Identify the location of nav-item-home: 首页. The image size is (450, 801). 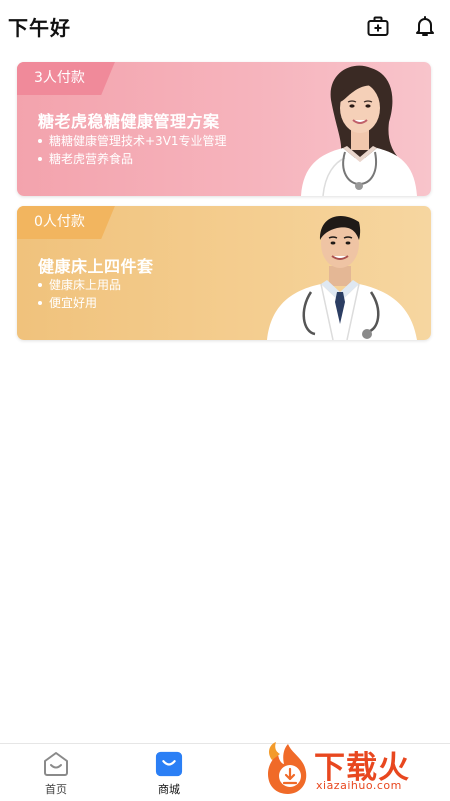
(56, 773).